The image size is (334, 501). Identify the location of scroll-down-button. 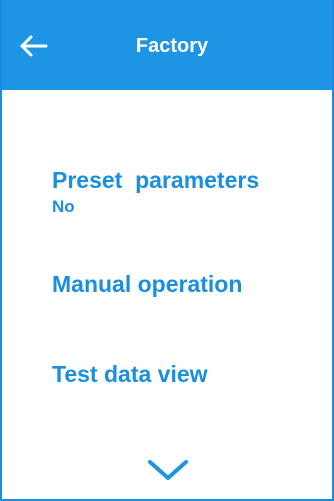
(168, 471).